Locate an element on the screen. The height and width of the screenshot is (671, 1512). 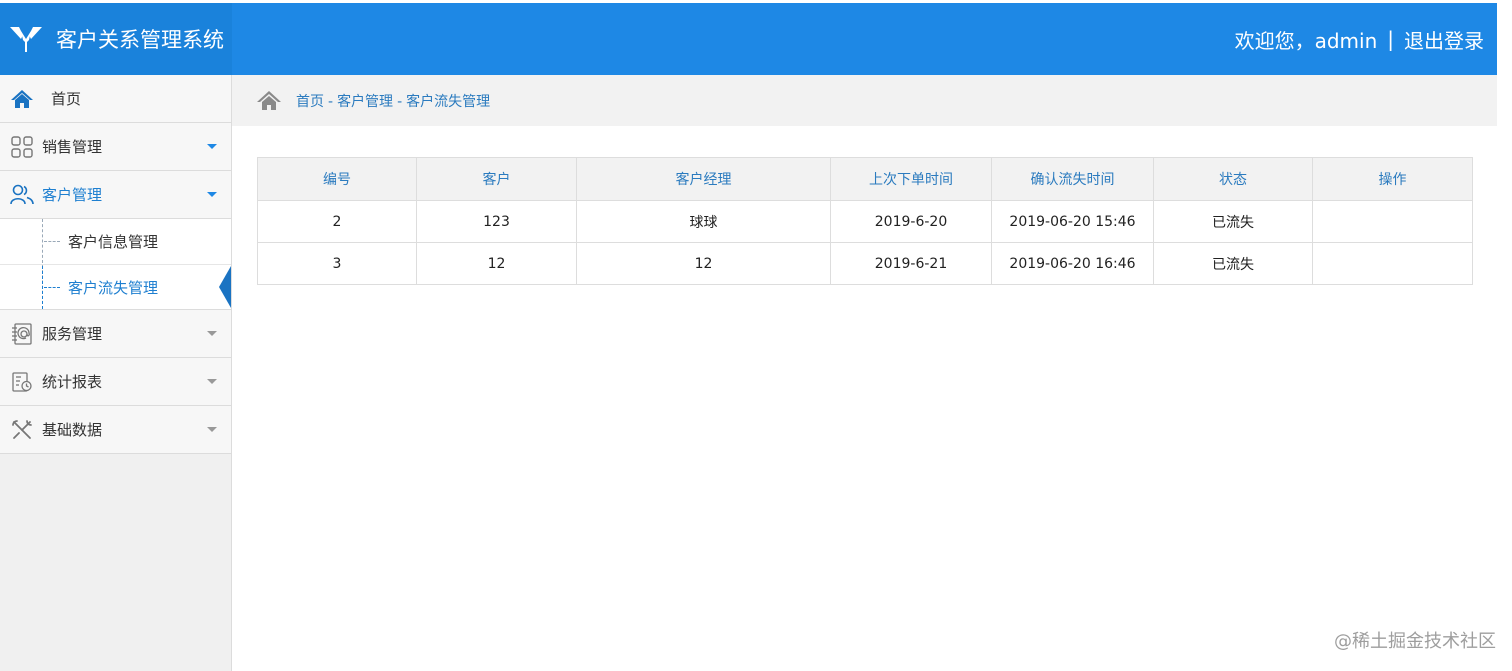
sidebar-item-label: 统计报表 is located at coordinates (72, 382).